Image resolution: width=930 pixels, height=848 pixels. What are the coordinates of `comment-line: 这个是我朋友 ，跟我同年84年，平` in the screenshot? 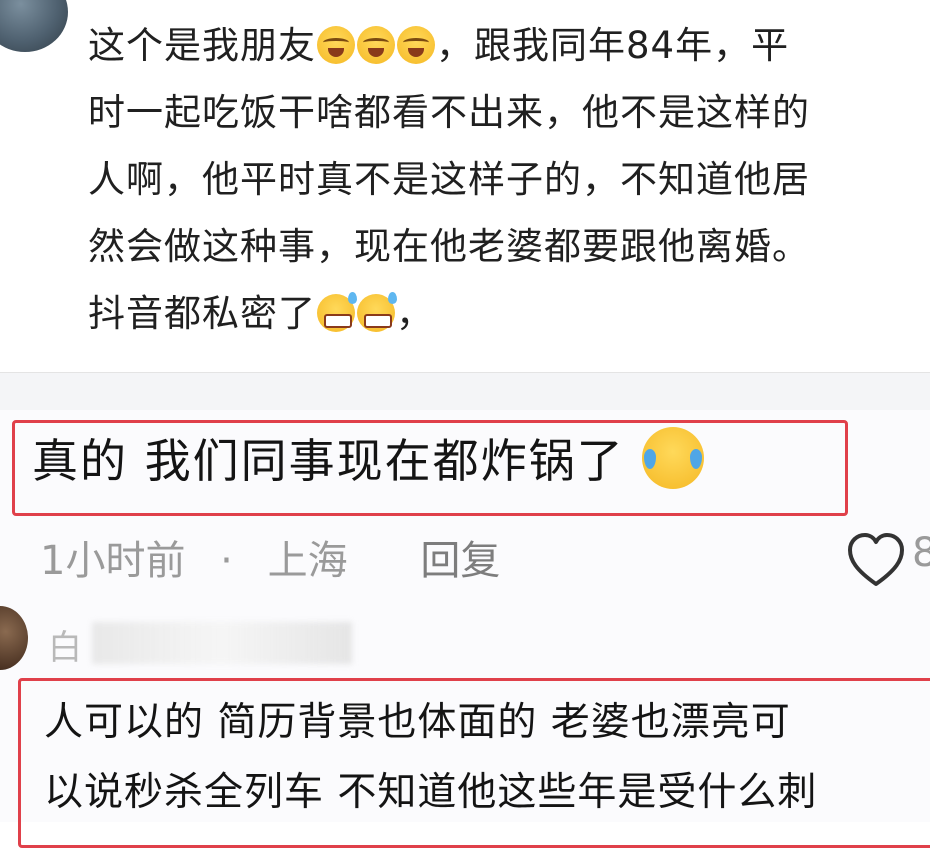 It's located at (439, 45).